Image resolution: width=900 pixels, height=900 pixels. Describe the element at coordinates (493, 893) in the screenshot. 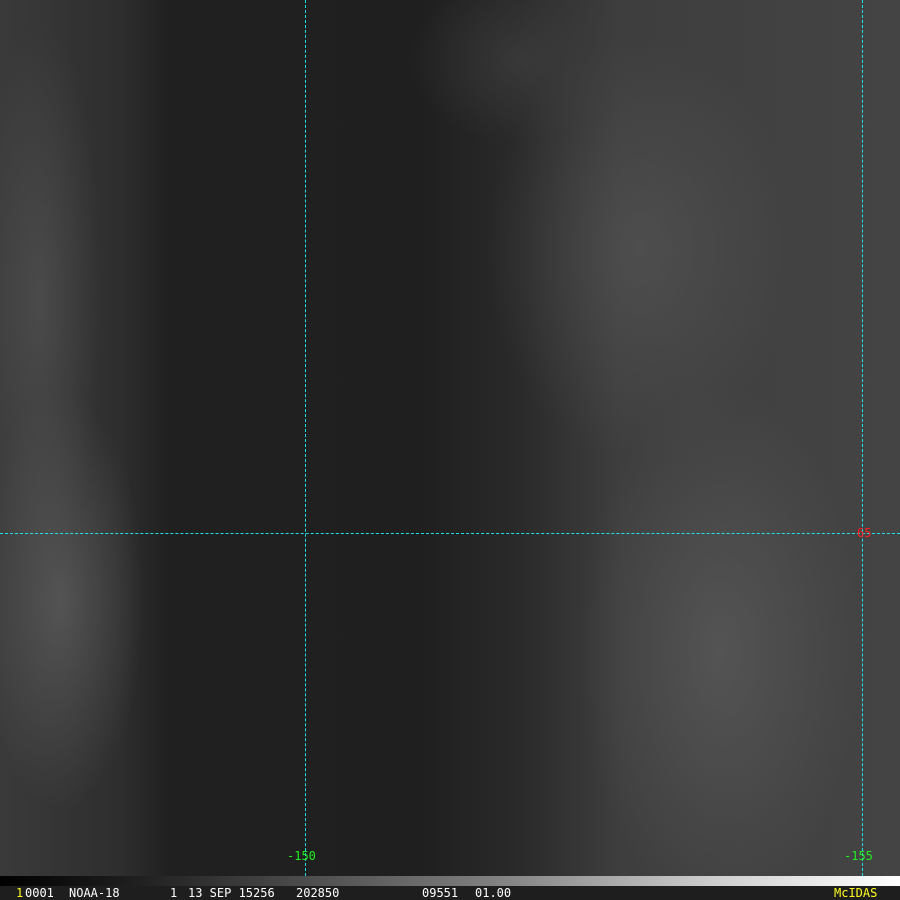

I see `scale-factor: 01.00` at that location.